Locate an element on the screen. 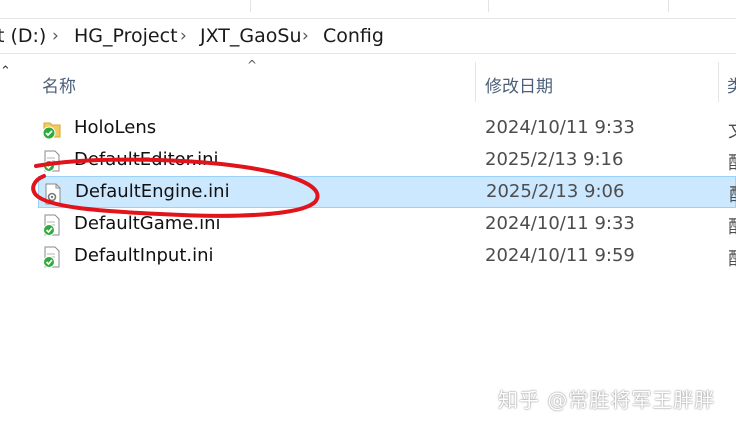  ini-file-settings-icon is located at coordinates (53, 194).